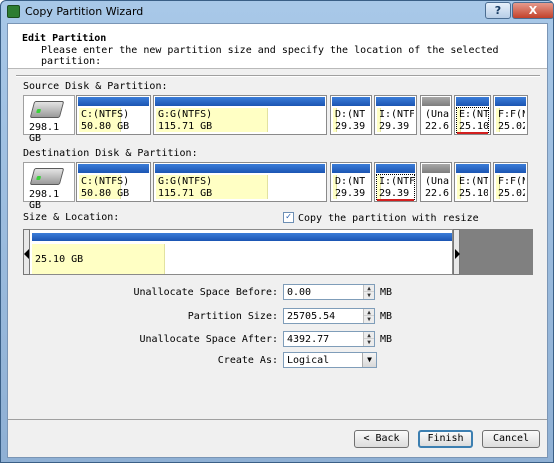  Describe the element at coordinates (456, 252) in the screenshot. I see `right-resize-handle` at that location.